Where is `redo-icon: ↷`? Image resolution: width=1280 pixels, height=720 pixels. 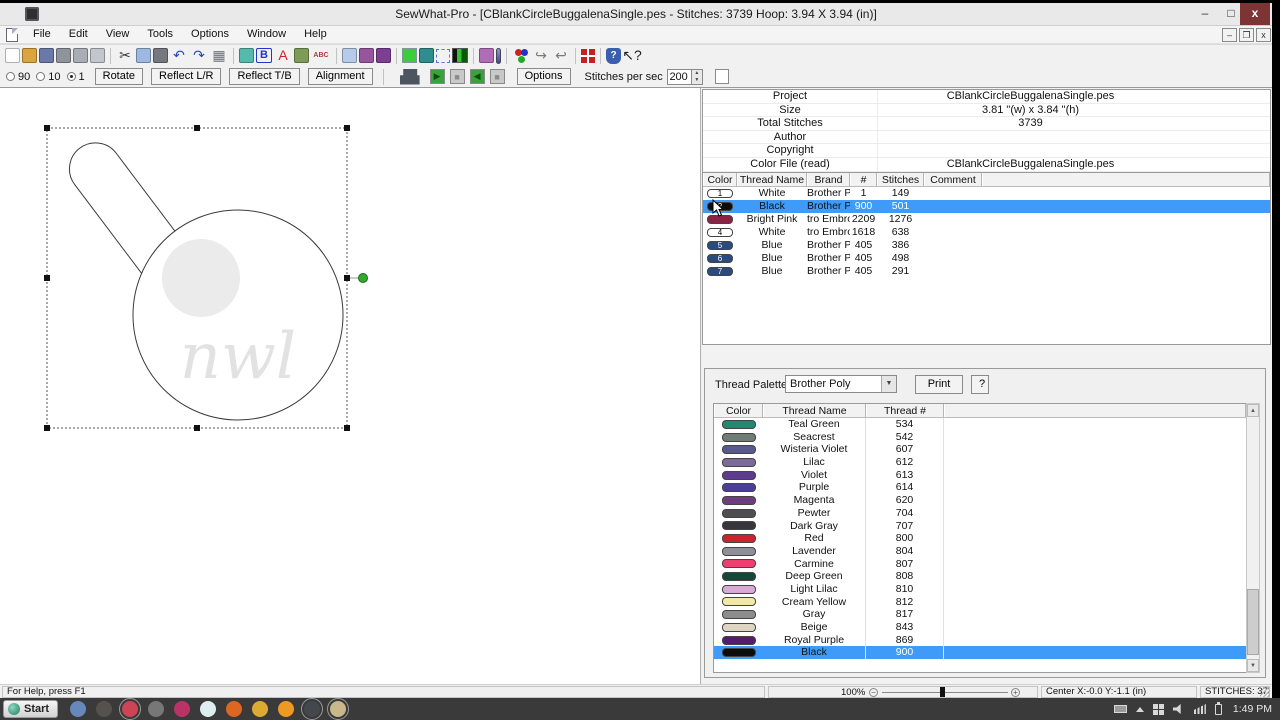
redo-icon: ↷ is located at coordinates (199, 55).